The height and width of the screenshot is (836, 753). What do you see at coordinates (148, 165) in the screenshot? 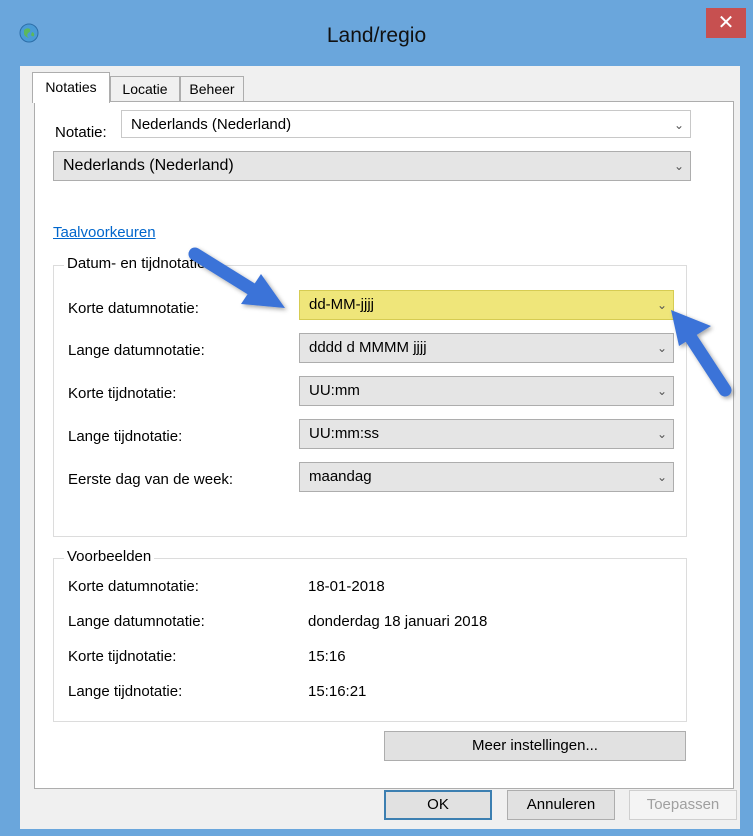
I see `format-select-value: Nederlands (Nederland)` at bounding box center [148, 165].